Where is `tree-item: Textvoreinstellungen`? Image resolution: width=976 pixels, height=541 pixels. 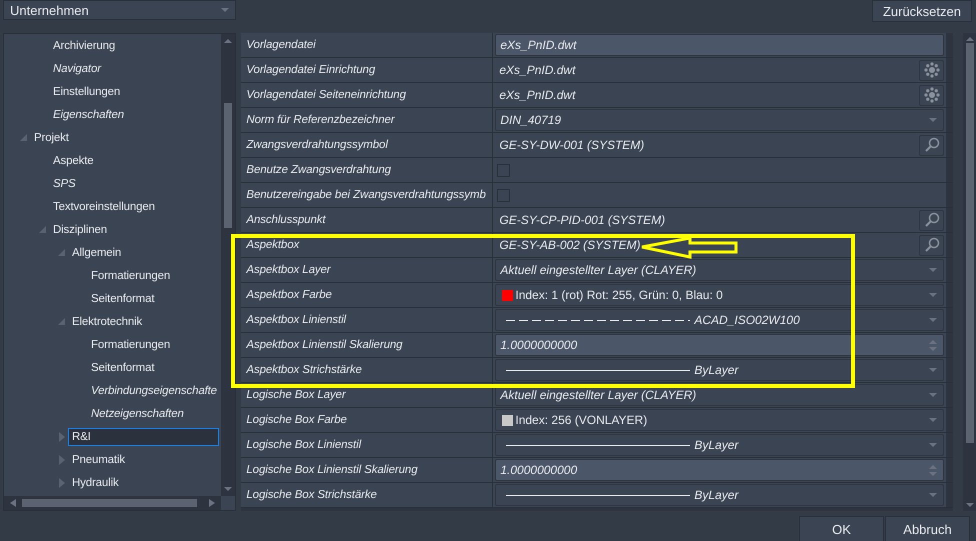
tree-item: Textvoreinstellungen is located at coordinates (104, 207).